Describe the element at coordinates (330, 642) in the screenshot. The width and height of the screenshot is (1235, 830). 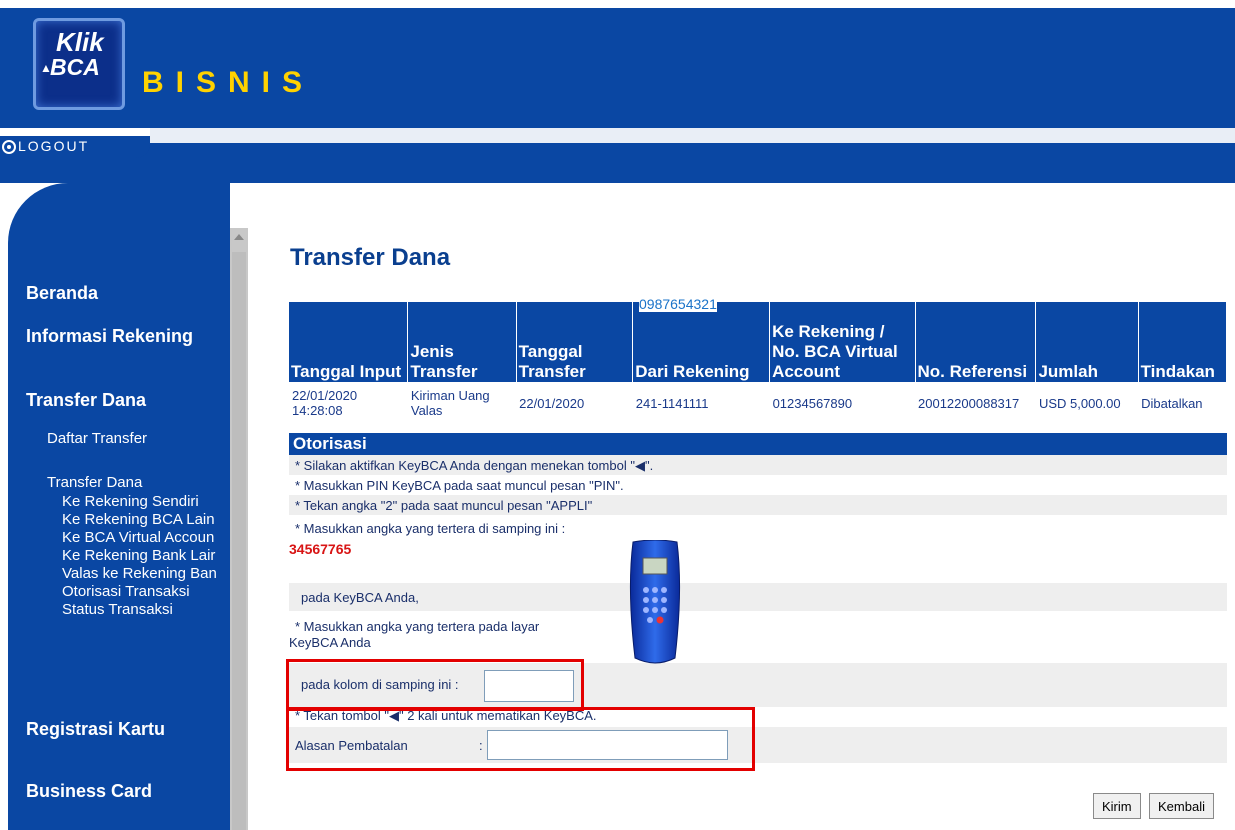
I see `instruction-6b: KeyBCA Anda` at that location.